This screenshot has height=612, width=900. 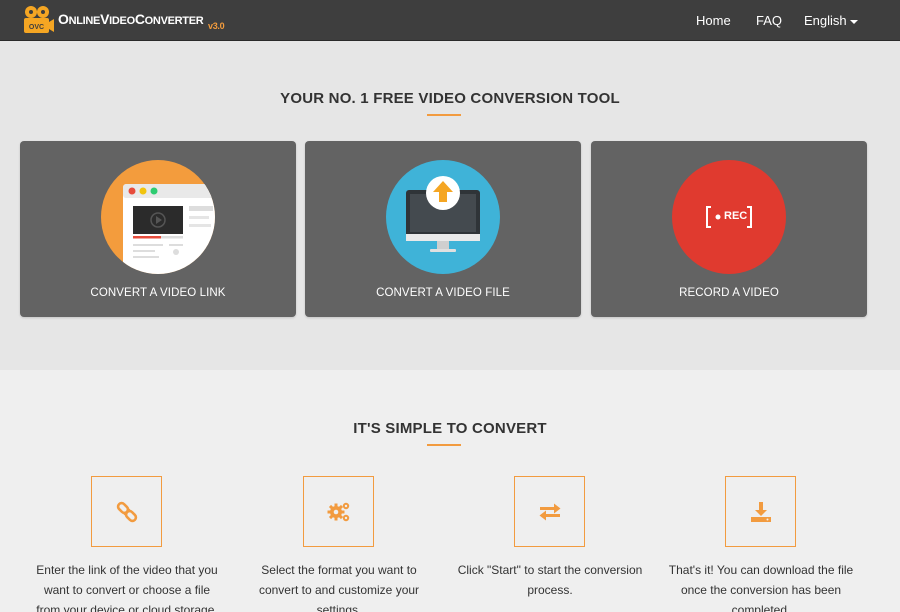 I want to click on link-icon, so click(x=127, y=512).